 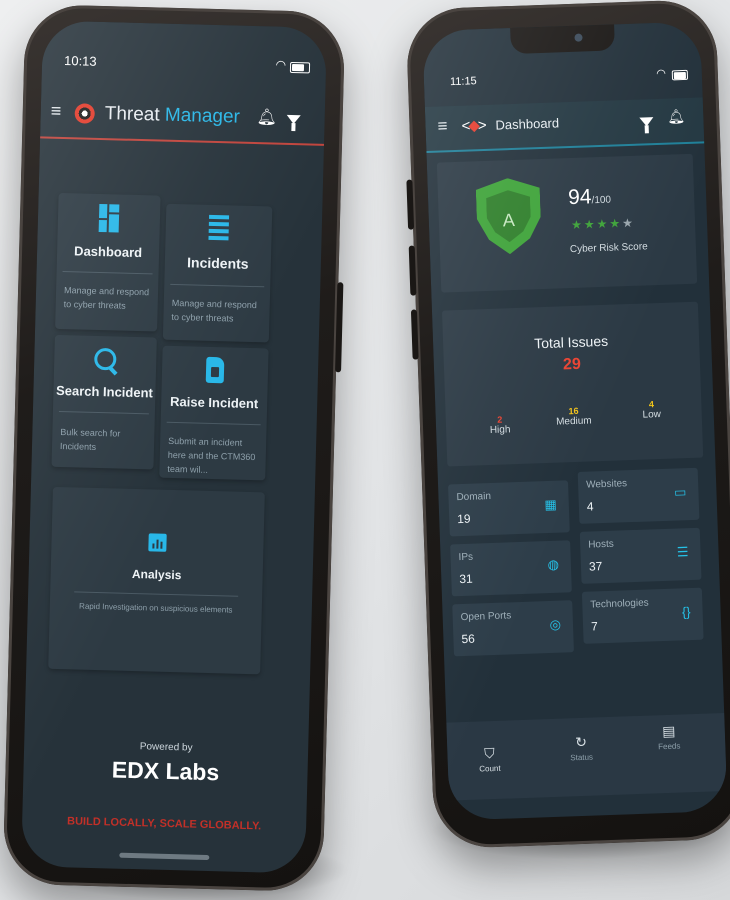 I want to click on tile-label: IPs, so click(x=466, y=557).